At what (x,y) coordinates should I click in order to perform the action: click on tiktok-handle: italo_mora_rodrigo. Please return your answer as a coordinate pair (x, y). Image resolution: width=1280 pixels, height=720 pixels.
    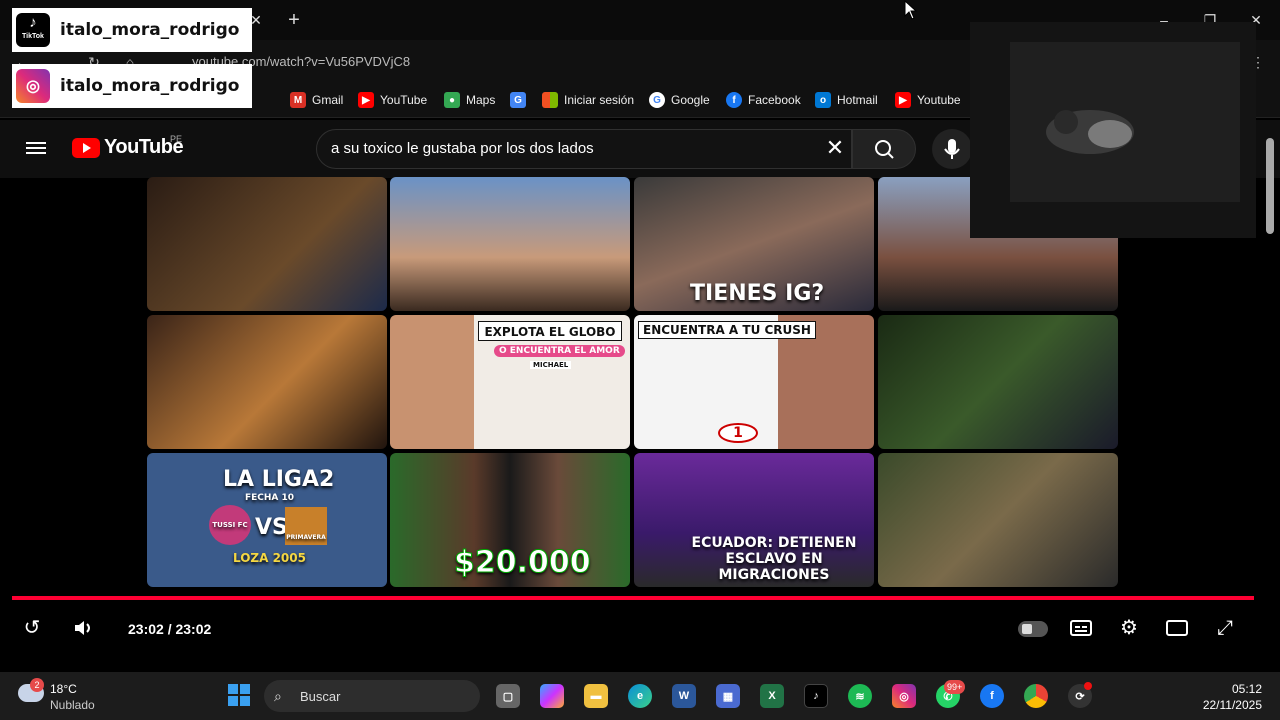
    Looking at the image, I should click on (150, 30).